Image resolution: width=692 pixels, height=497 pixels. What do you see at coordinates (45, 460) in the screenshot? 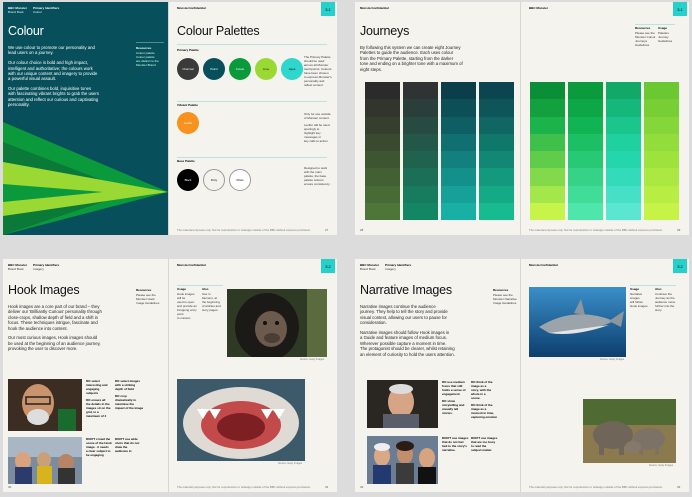
I see `hook-photo-people` at bounding box center [45, 460].